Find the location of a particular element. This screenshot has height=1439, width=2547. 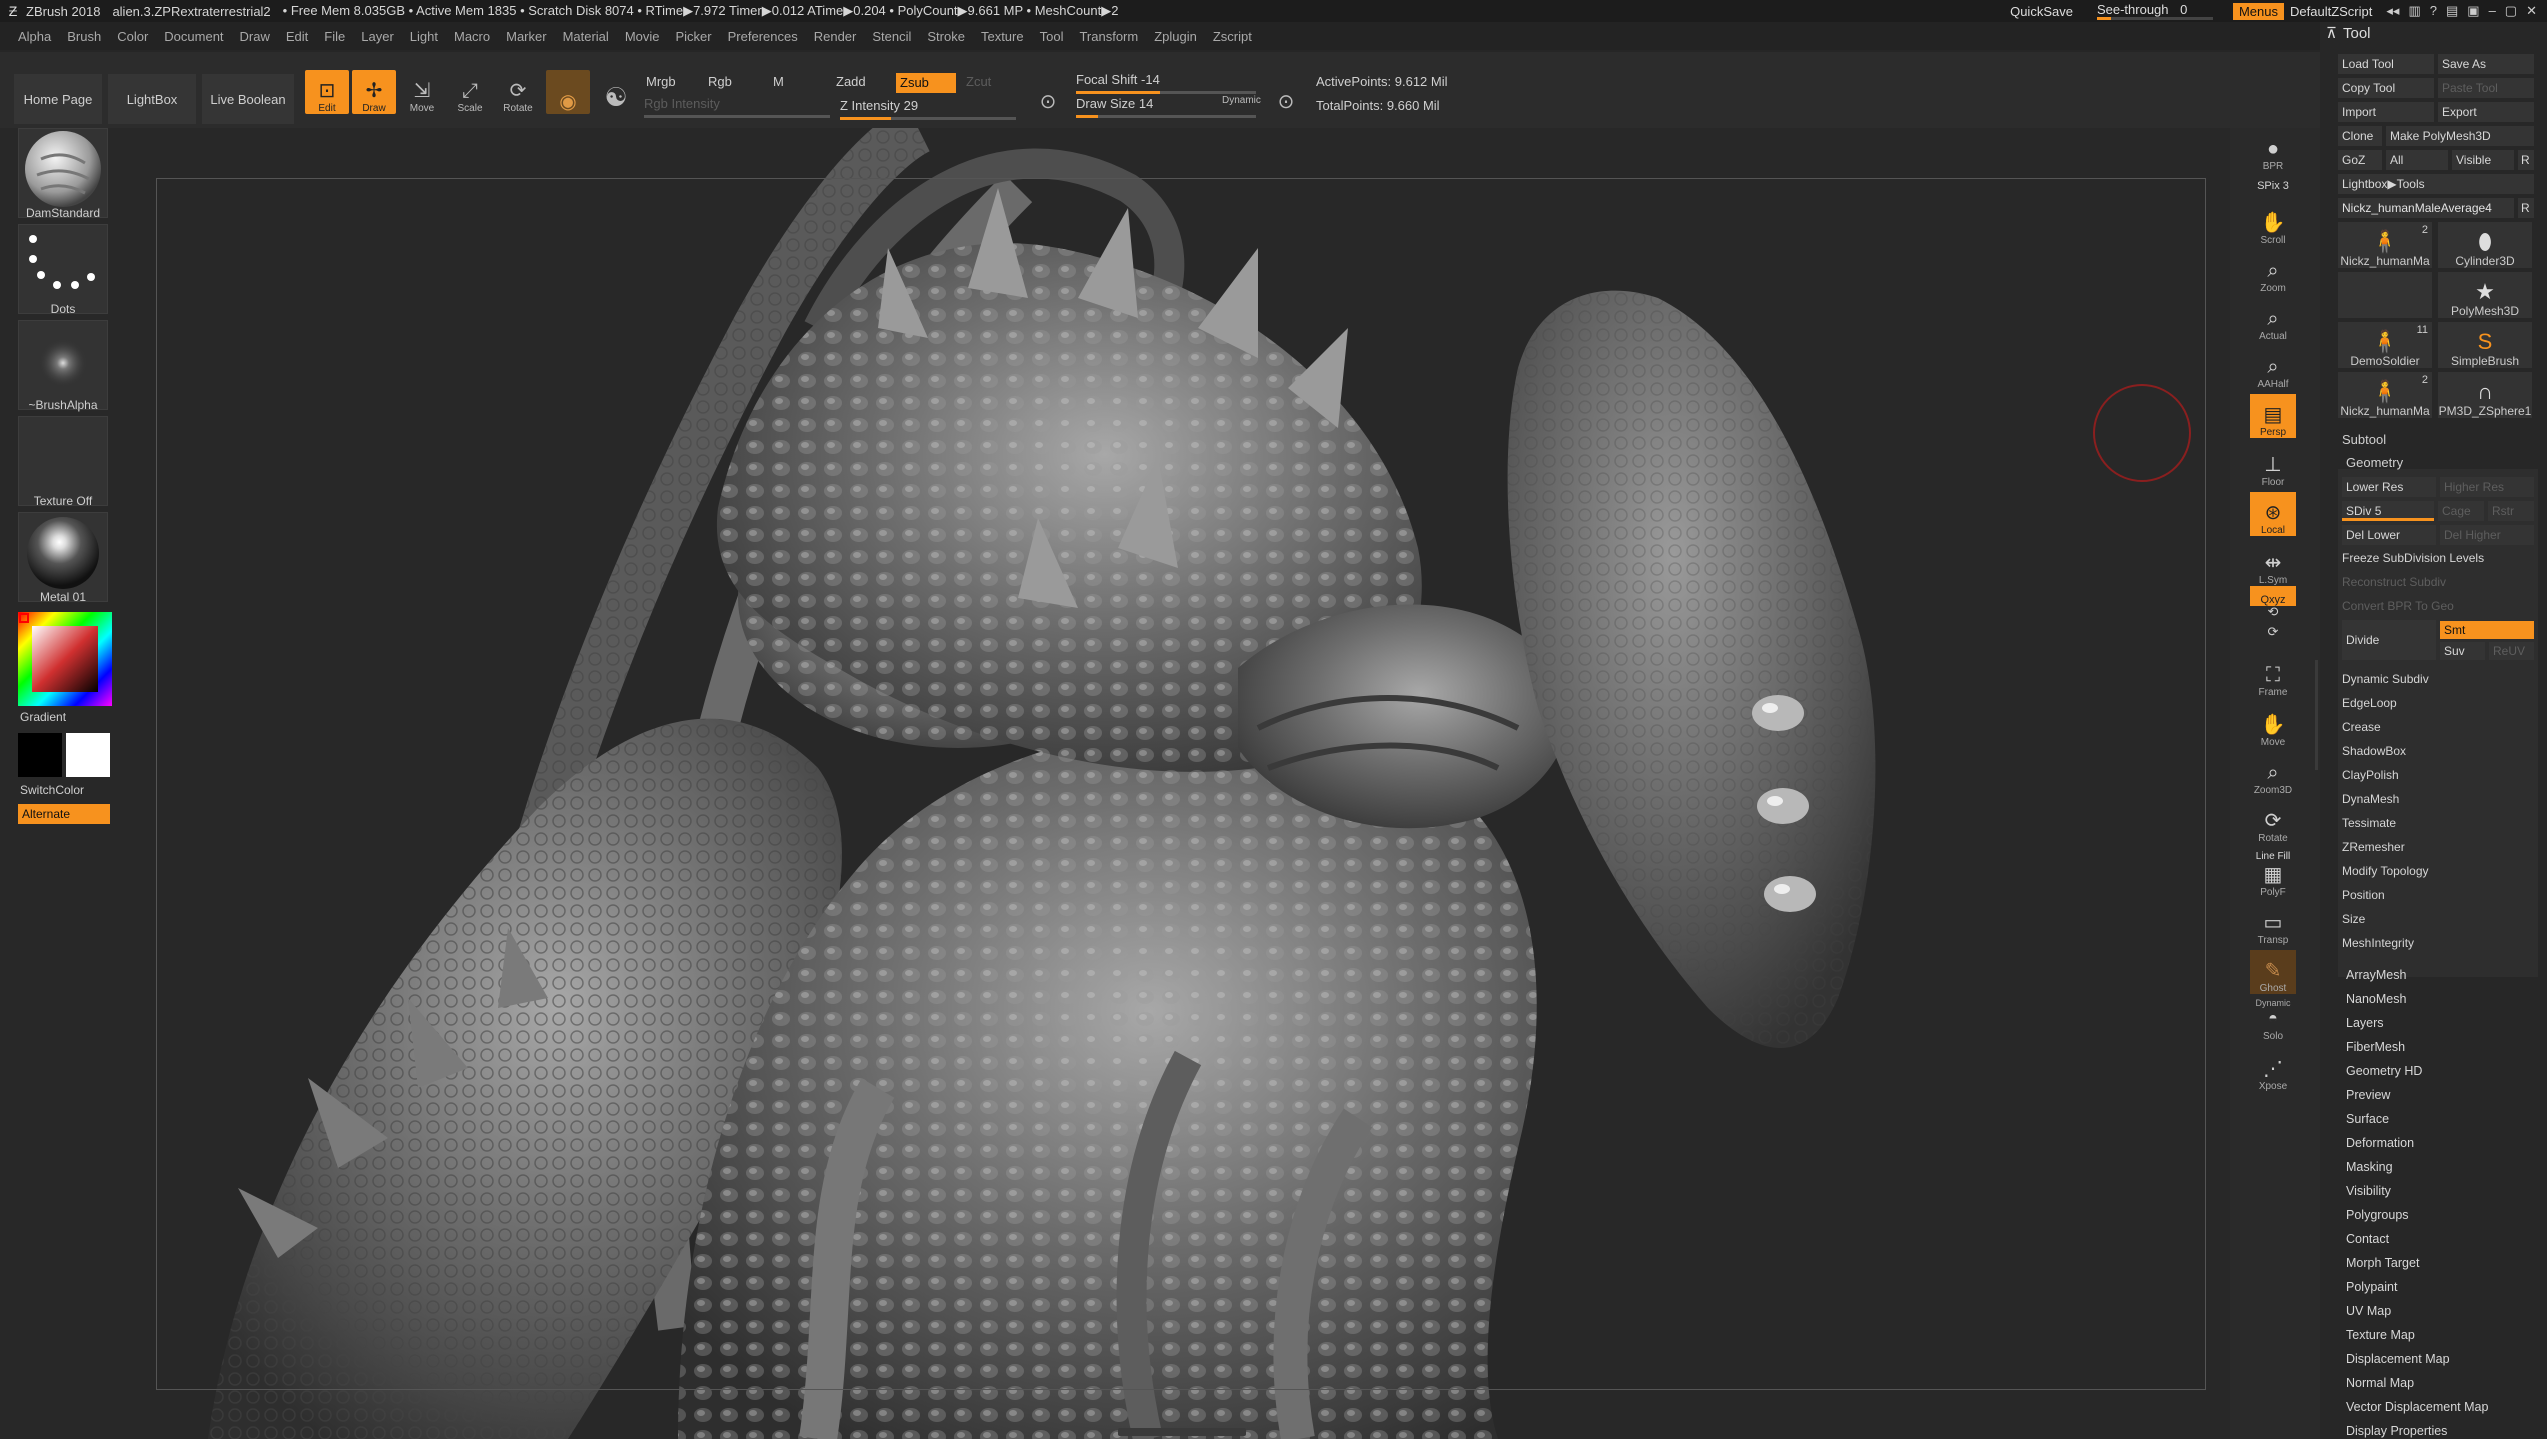

persp-button: ▤ Persp is located at coordinates (2273, 416).